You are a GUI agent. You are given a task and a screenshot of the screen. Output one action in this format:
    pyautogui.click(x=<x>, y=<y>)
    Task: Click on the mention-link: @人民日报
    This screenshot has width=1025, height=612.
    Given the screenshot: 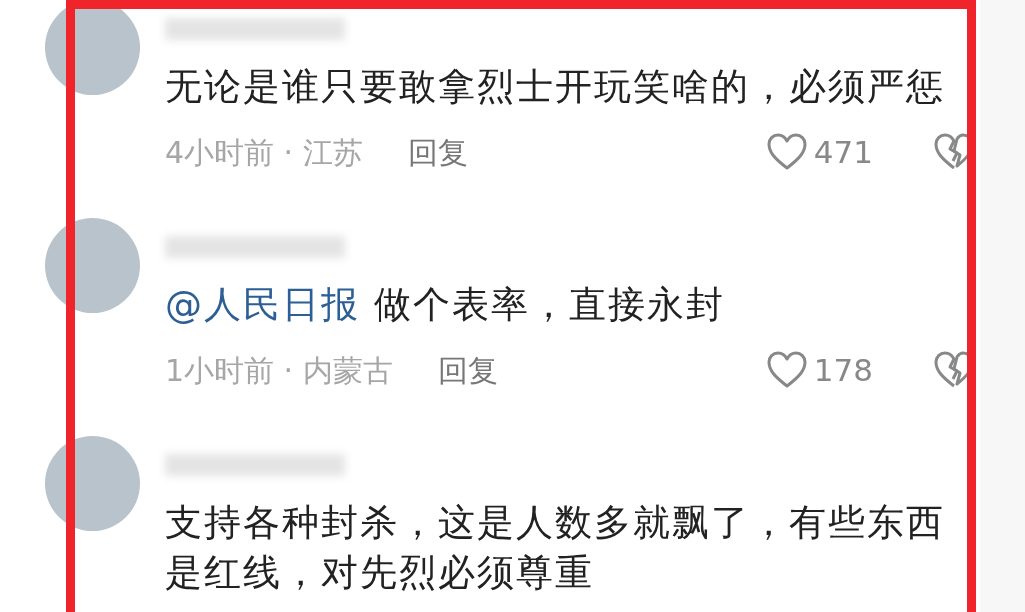 What is the action you would take?
    pyautogui.click(x=262, y=304)
    